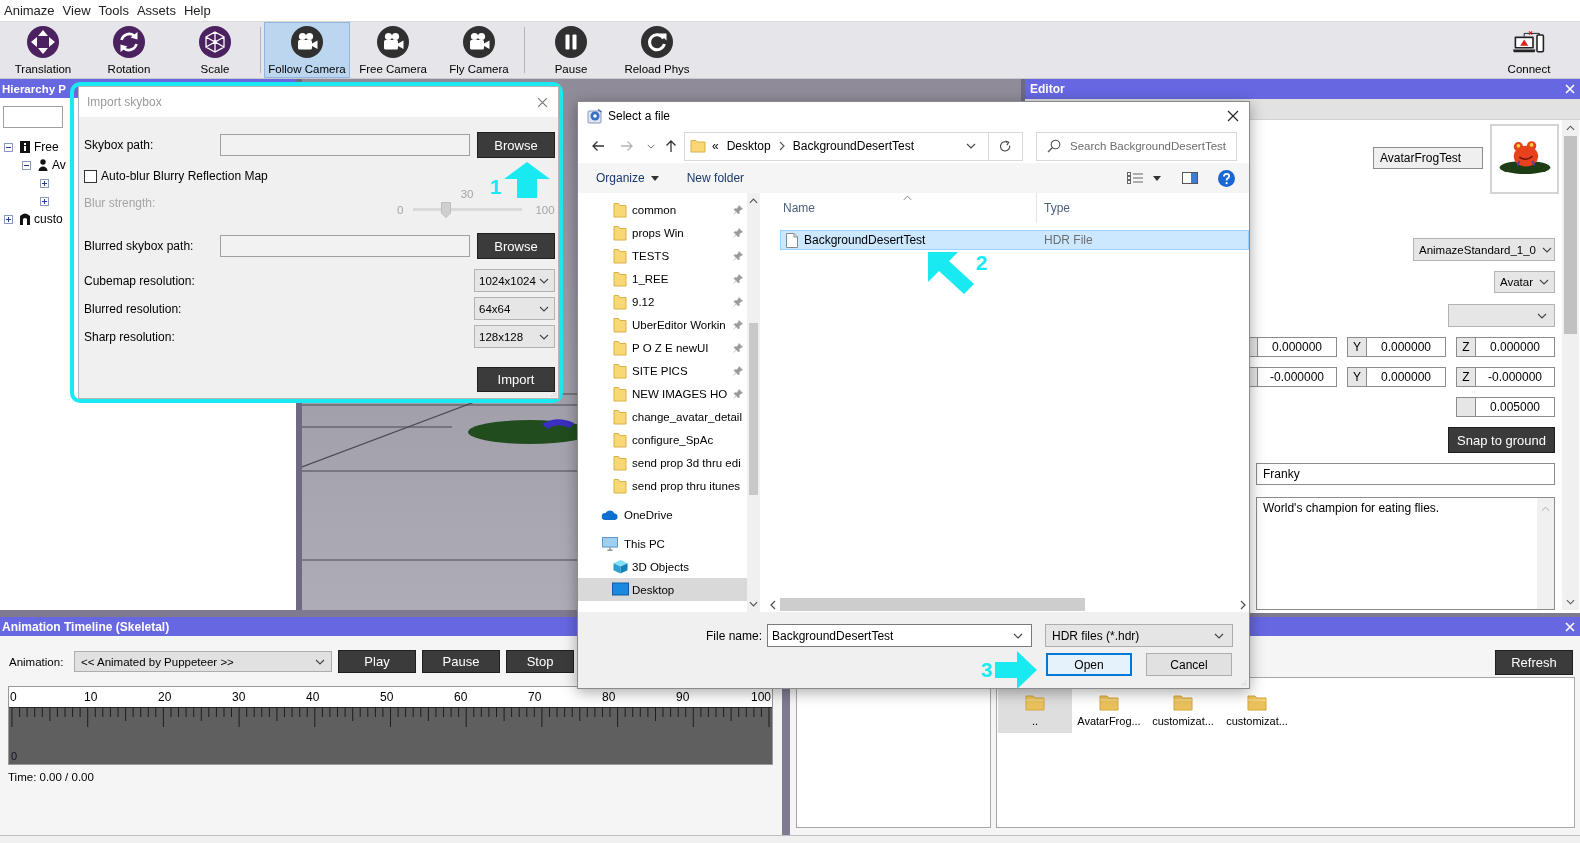 Image resolution: width=1580 pixels, height=843 pixels. What do you see at coordinates (853, 146) in the screenshot?
I see `address-bar: « Desktop BackgroundDesertTest` at bounding box center [853, 146].